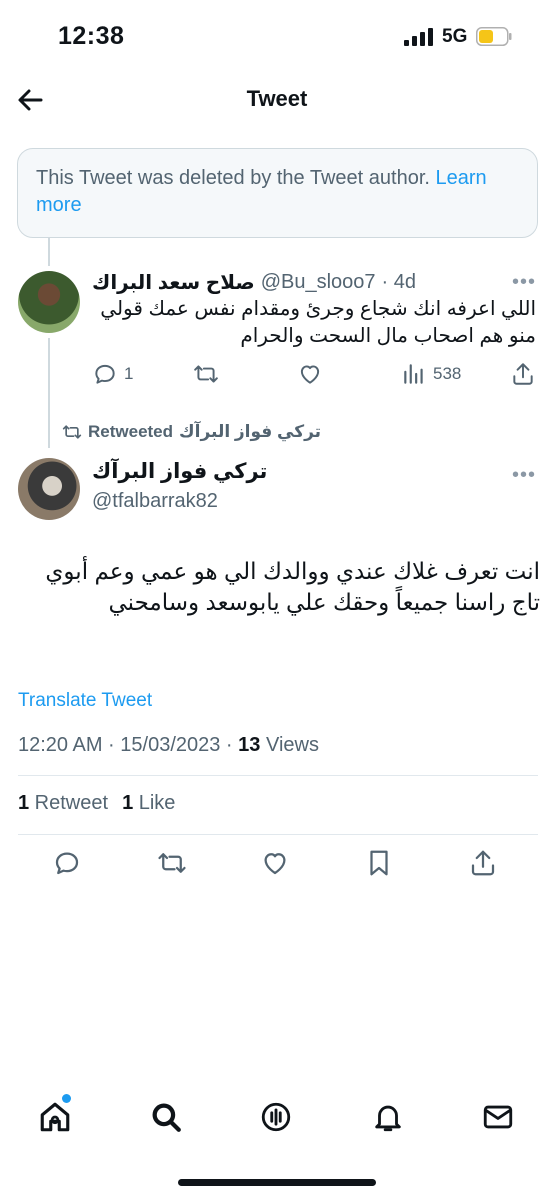 This screenshot has width=554, height=1200. I want to click on bookmark-button, so click(379, 863).